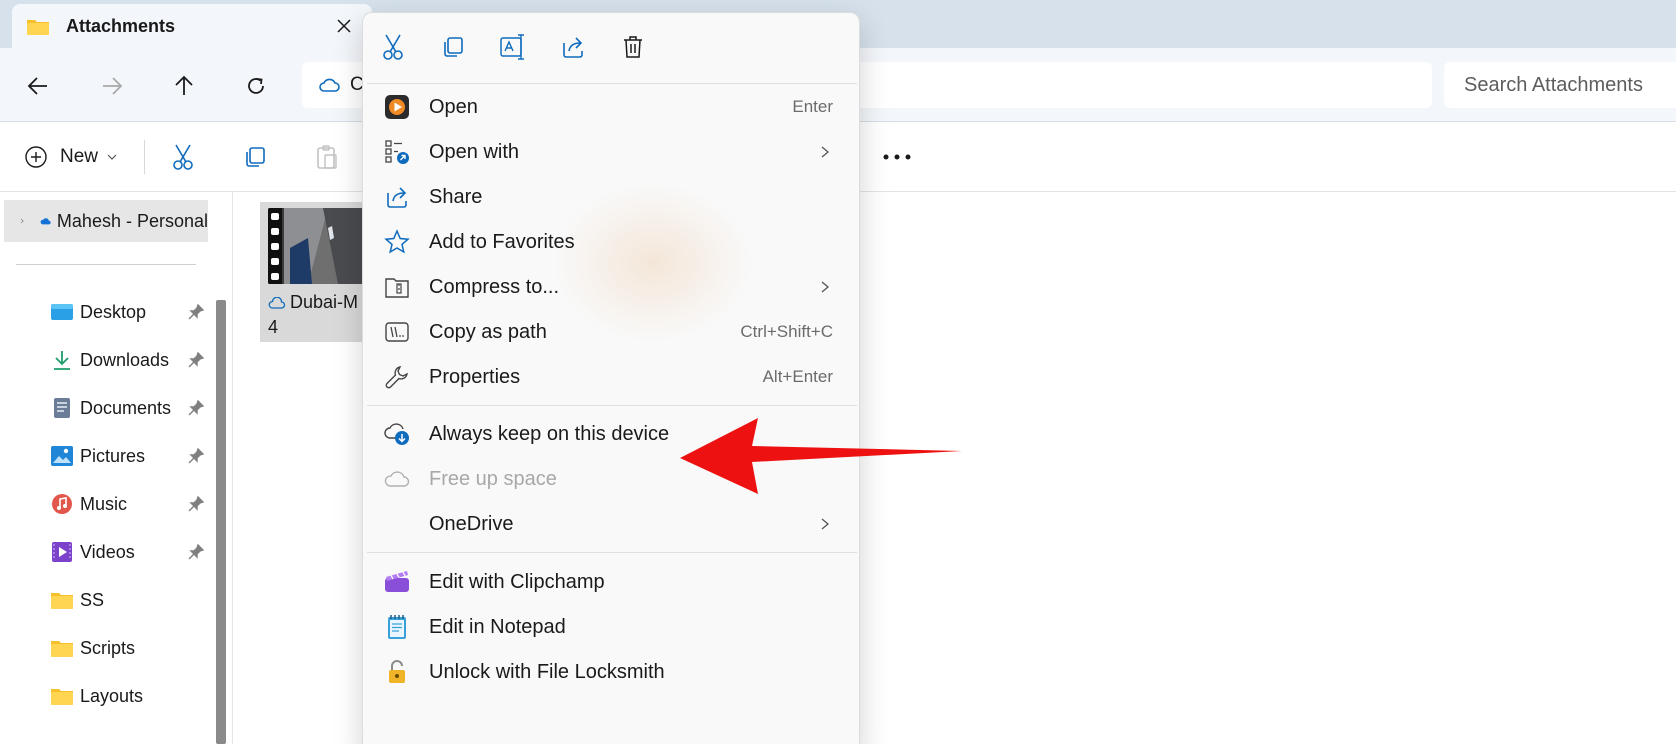 Image resolution: width=1676 pixels, height=744 pixels. I want to click on tab-attachments: Attachments, so click(192, 26).